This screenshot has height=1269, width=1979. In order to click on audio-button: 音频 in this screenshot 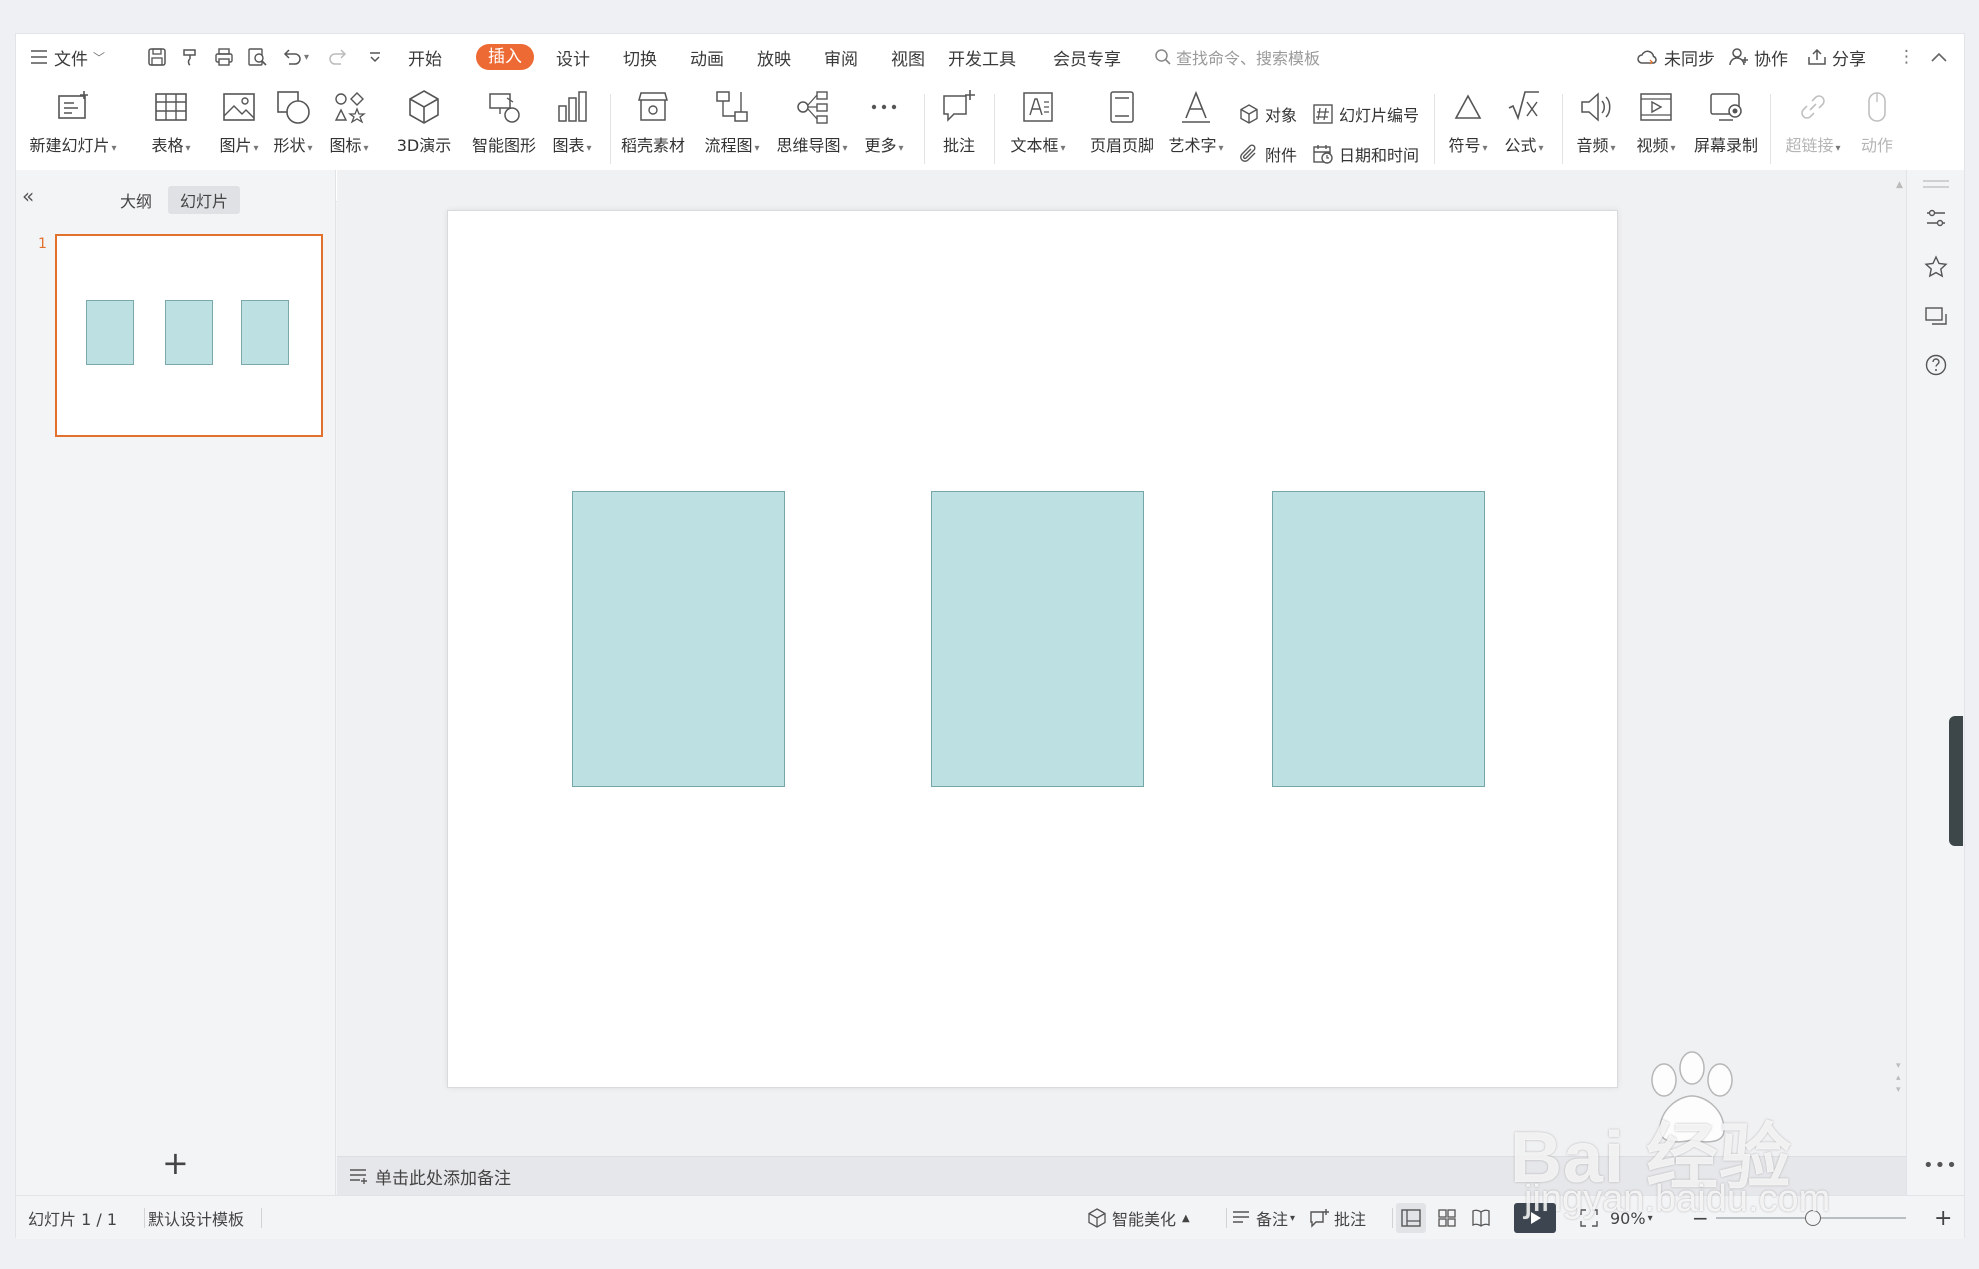, I will do `click(1596, 131)`.